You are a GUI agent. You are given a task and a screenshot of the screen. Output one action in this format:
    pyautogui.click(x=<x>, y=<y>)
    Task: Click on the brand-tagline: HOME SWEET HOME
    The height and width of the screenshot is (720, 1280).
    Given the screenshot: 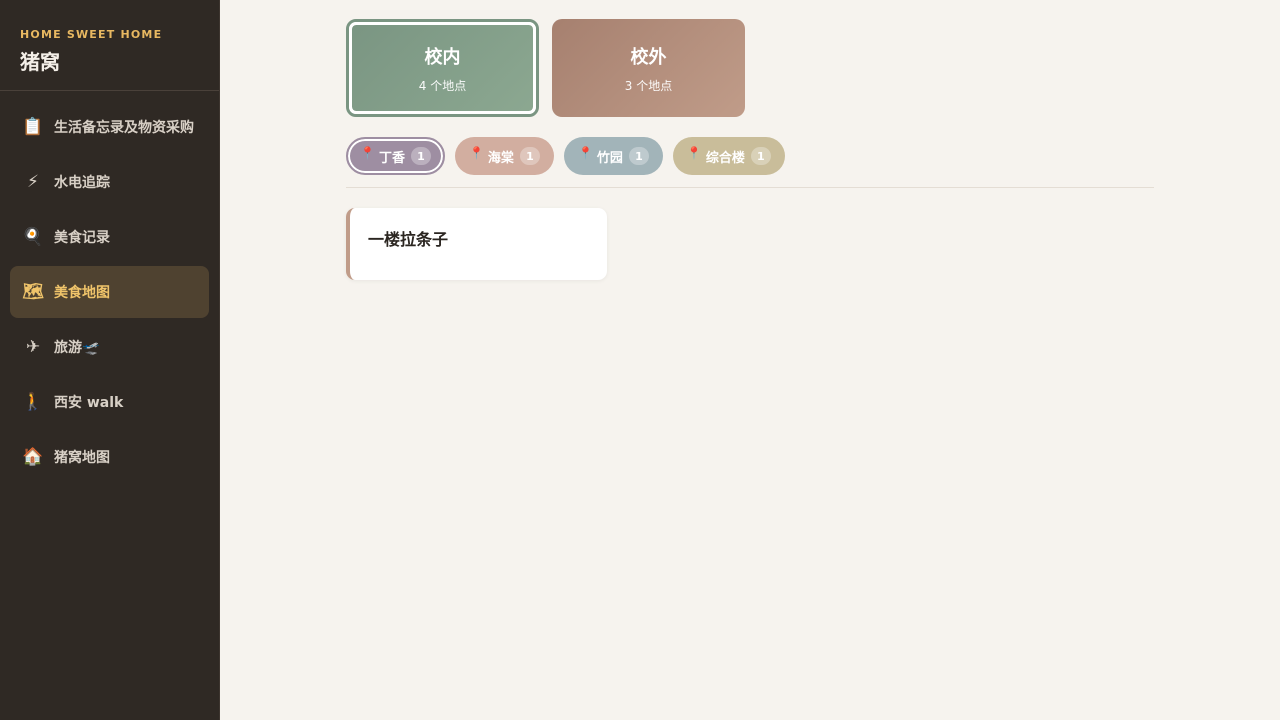 What is the action you would take?
    pyautogui.click(x=91, y=34)
    